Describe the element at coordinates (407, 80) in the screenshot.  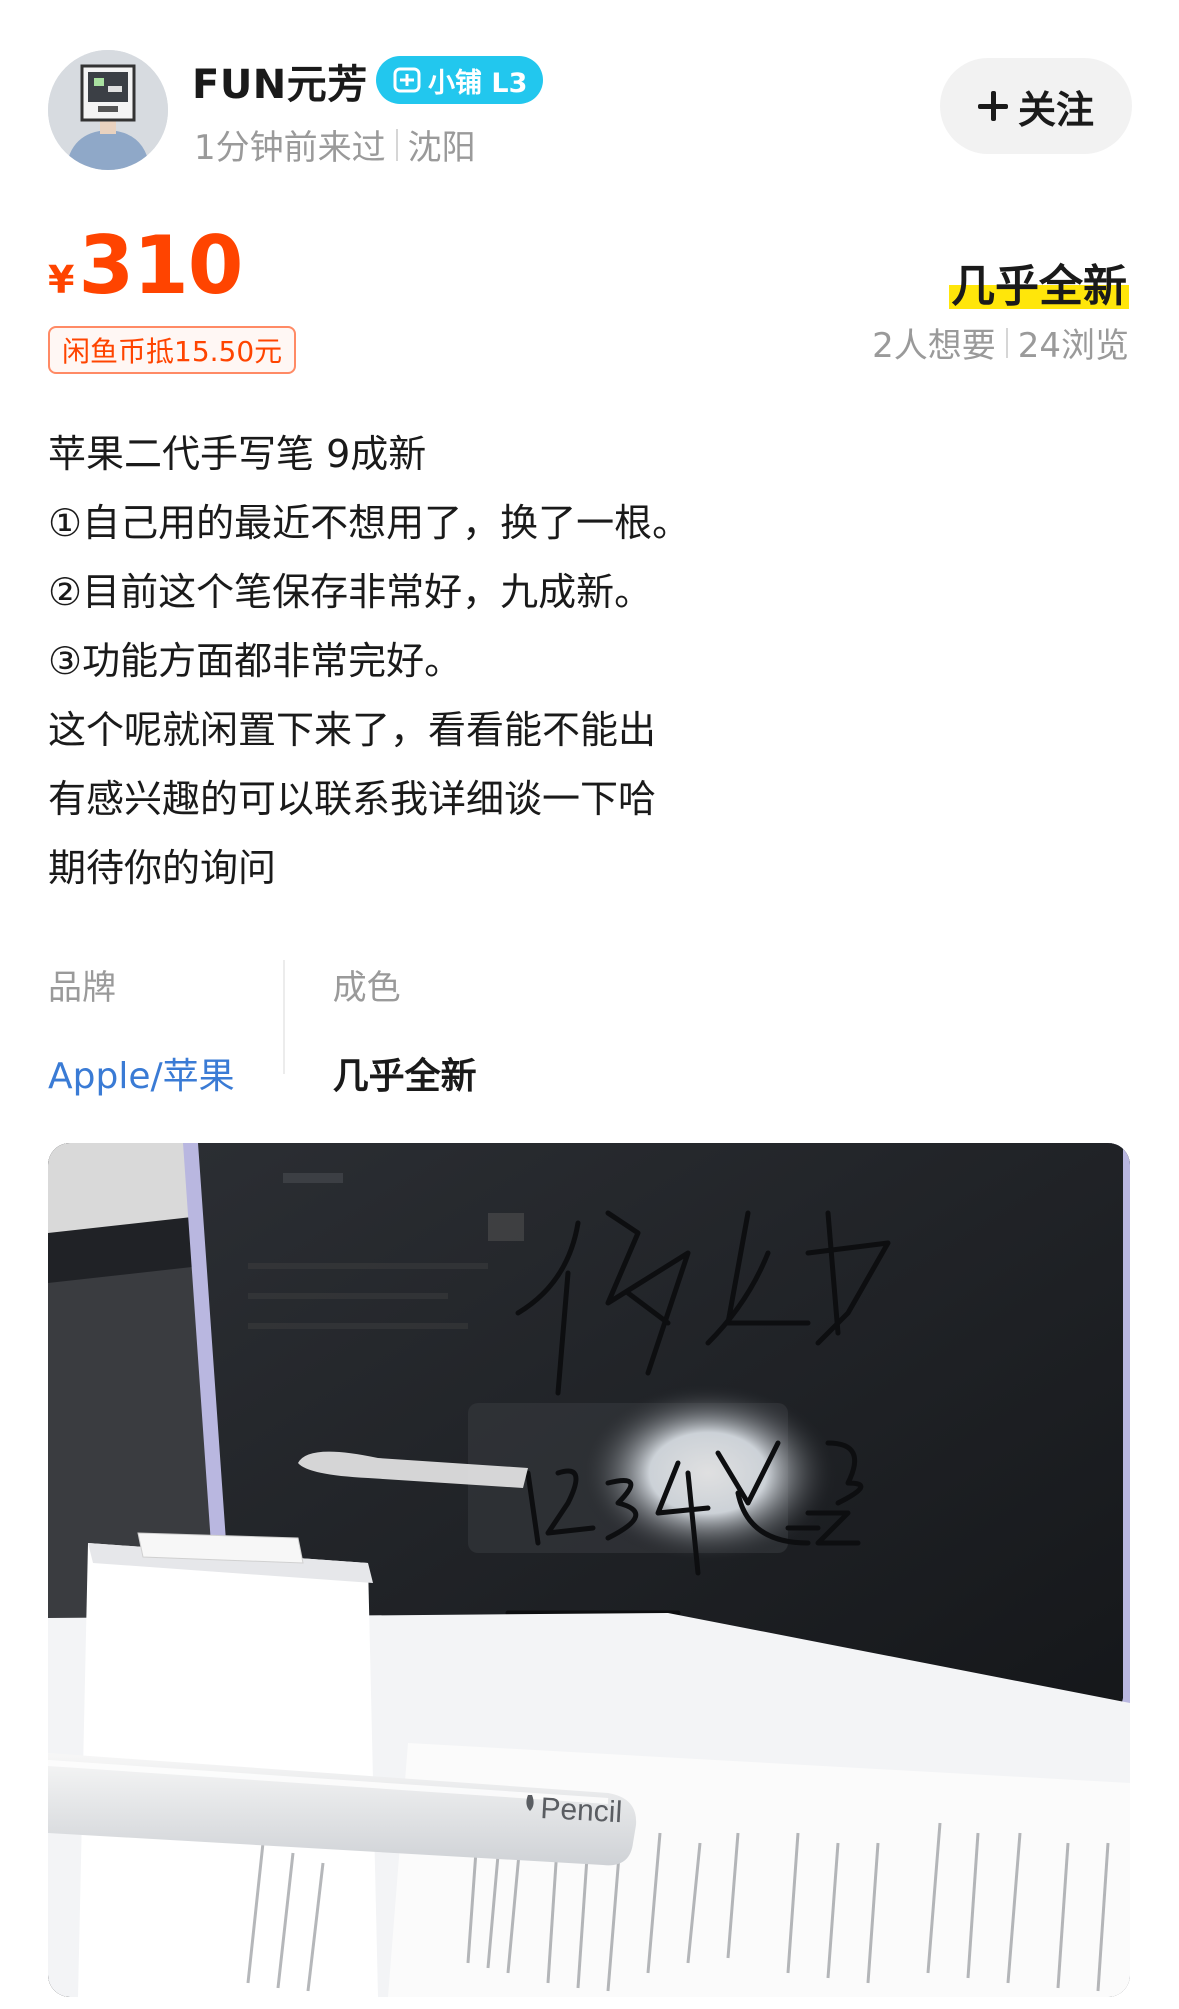
I see `fish-shop-icon` at that location.